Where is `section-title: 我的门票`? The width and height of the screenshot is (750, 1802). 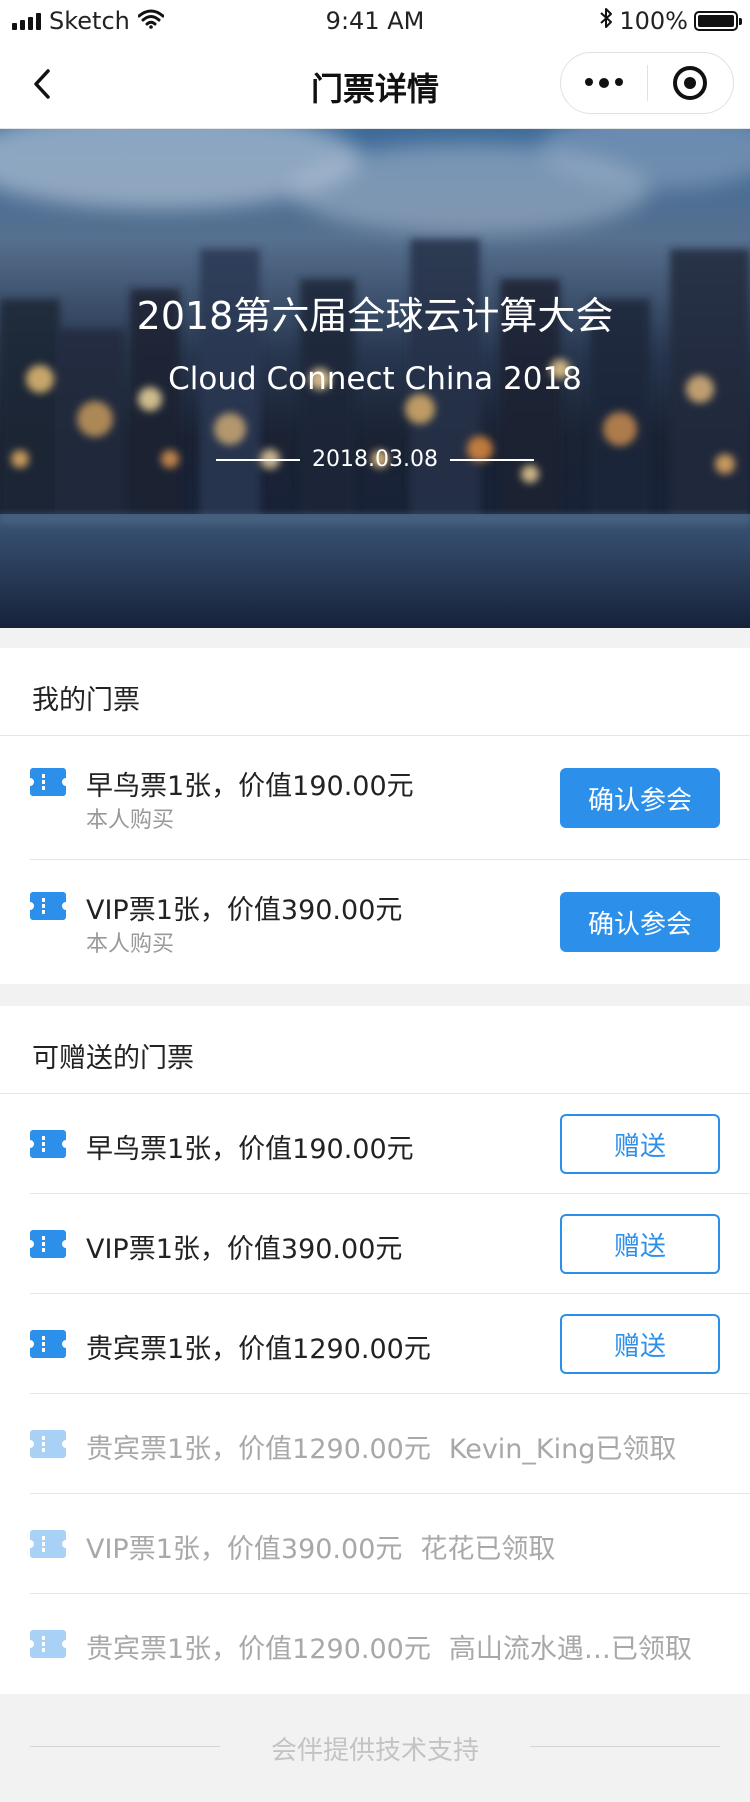 section-title: 我的门票 is located at coordinates (86, 700).